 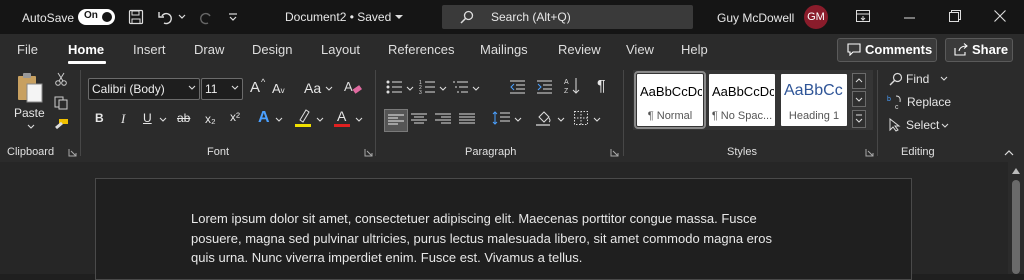 I want to click on search-box: Search (Alt+Q), so click(x=567, y=17).